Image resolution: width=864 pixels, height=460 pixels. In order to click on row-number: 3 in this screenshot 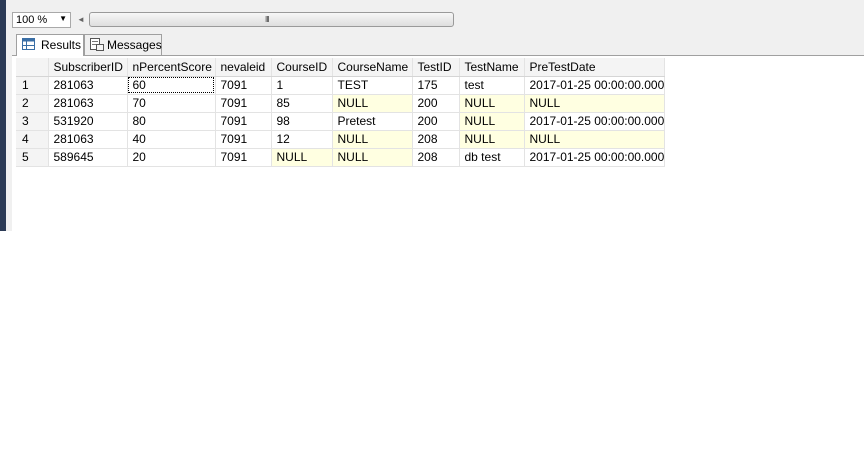, I will do `click(32, 121)`.